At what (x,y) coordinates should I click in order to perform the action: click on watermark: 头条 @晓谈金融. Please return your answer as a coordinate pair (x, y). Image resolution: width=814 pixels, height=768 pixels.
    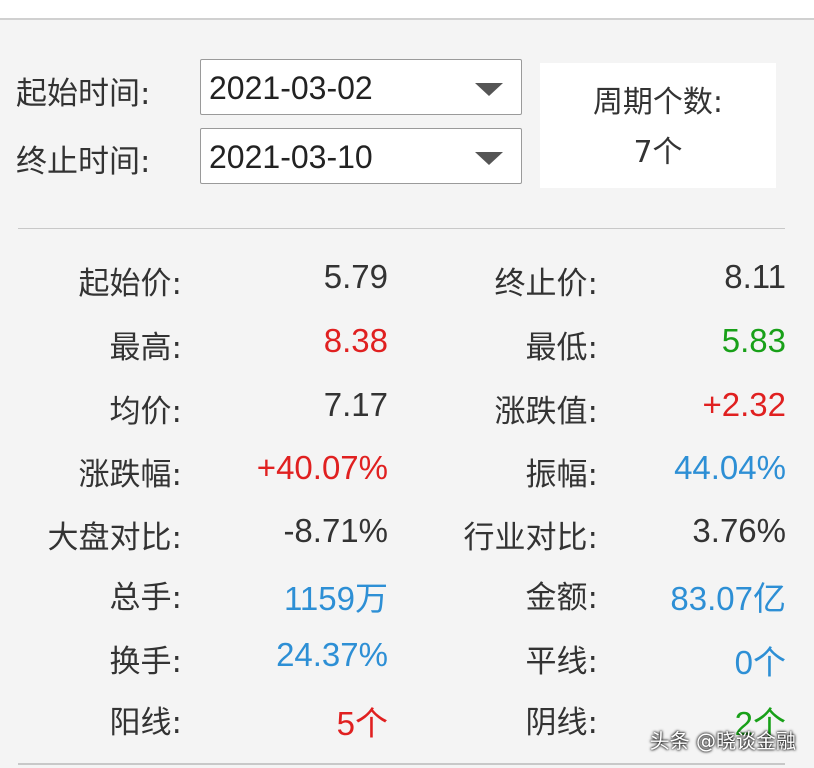
    Looking at the image, I should click on (722, 741).